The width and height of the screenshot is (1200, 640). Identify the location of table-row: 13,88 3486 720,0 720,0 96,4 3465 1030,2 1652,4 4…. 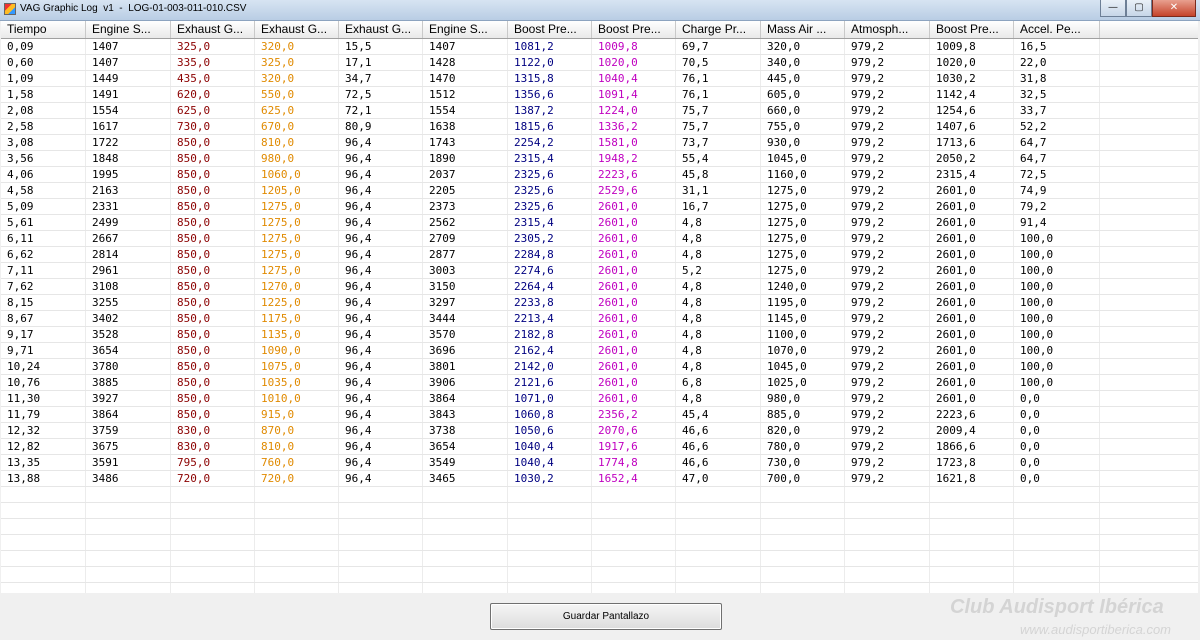
(599, 479).